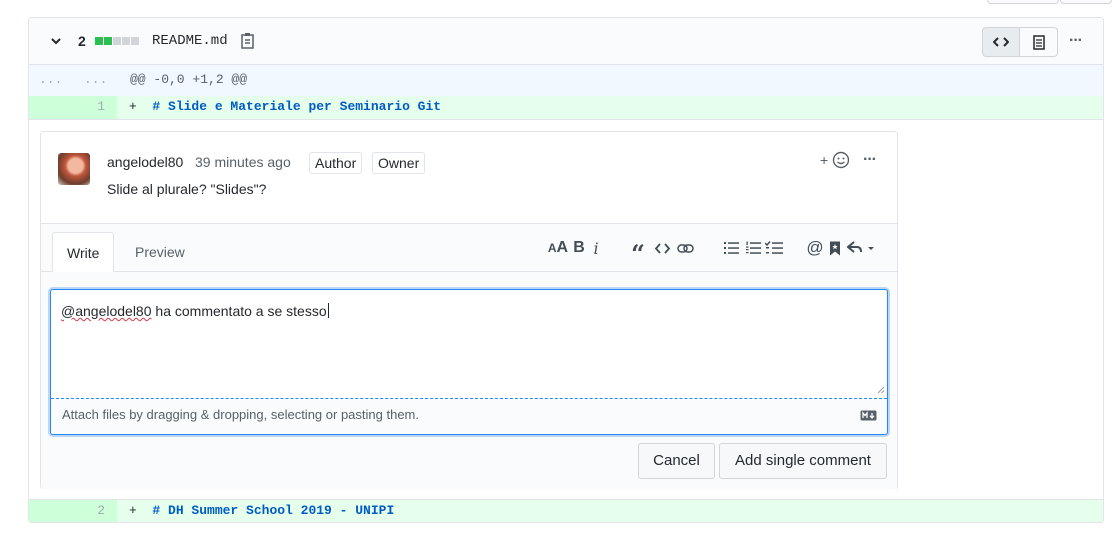 The height and width of the screenshot is (540, 1112). I want to click on diffstat-bar, so click(117, 41).